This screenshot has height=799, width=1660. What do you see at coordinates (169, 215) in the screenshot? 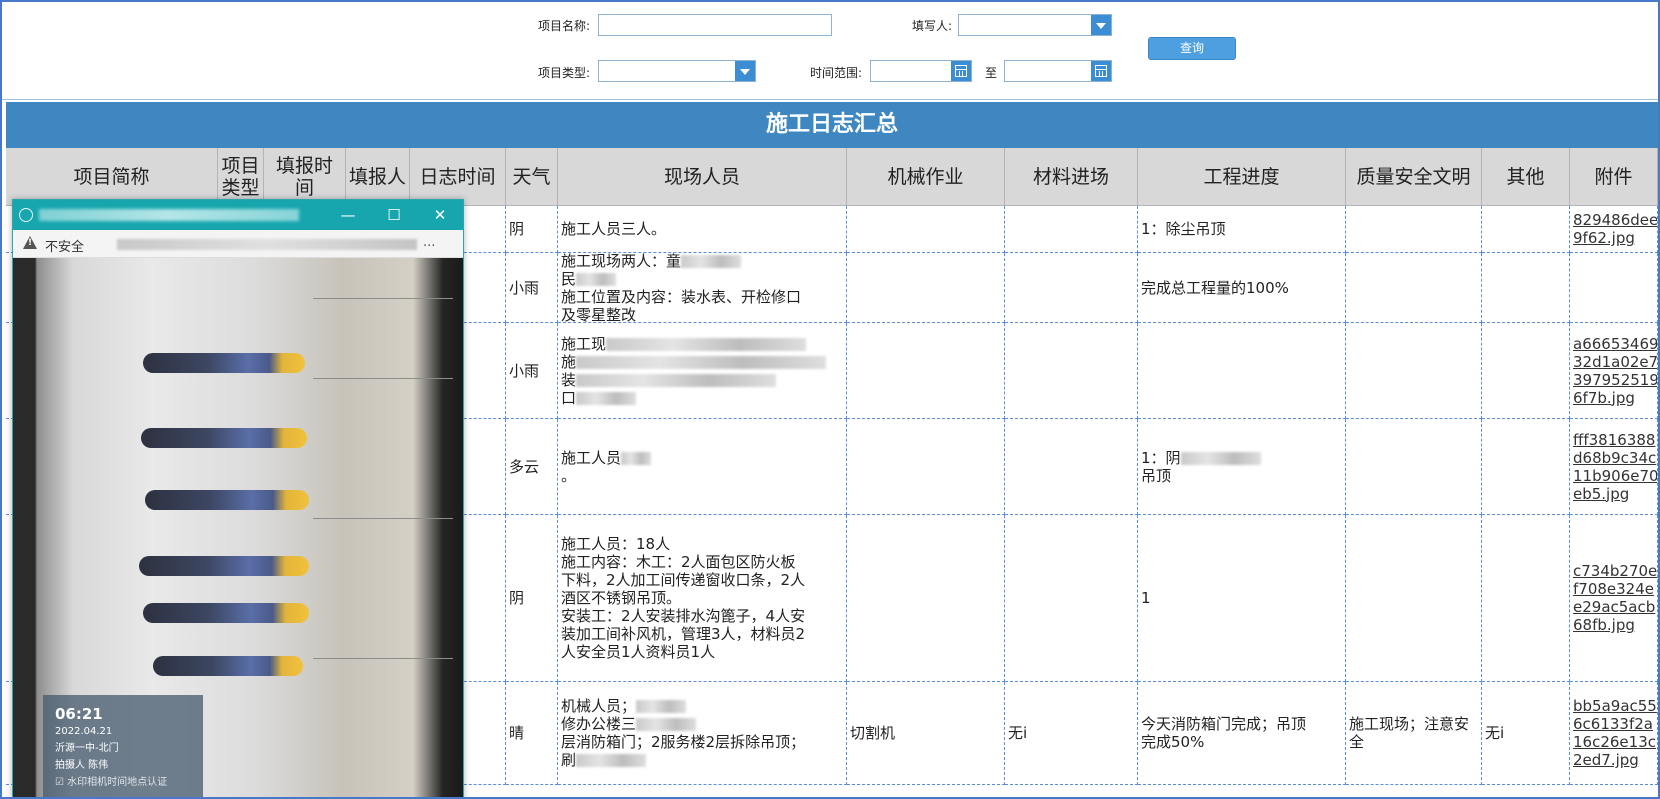
I see `popup-title-redacted` at bounding box center [169, 215].